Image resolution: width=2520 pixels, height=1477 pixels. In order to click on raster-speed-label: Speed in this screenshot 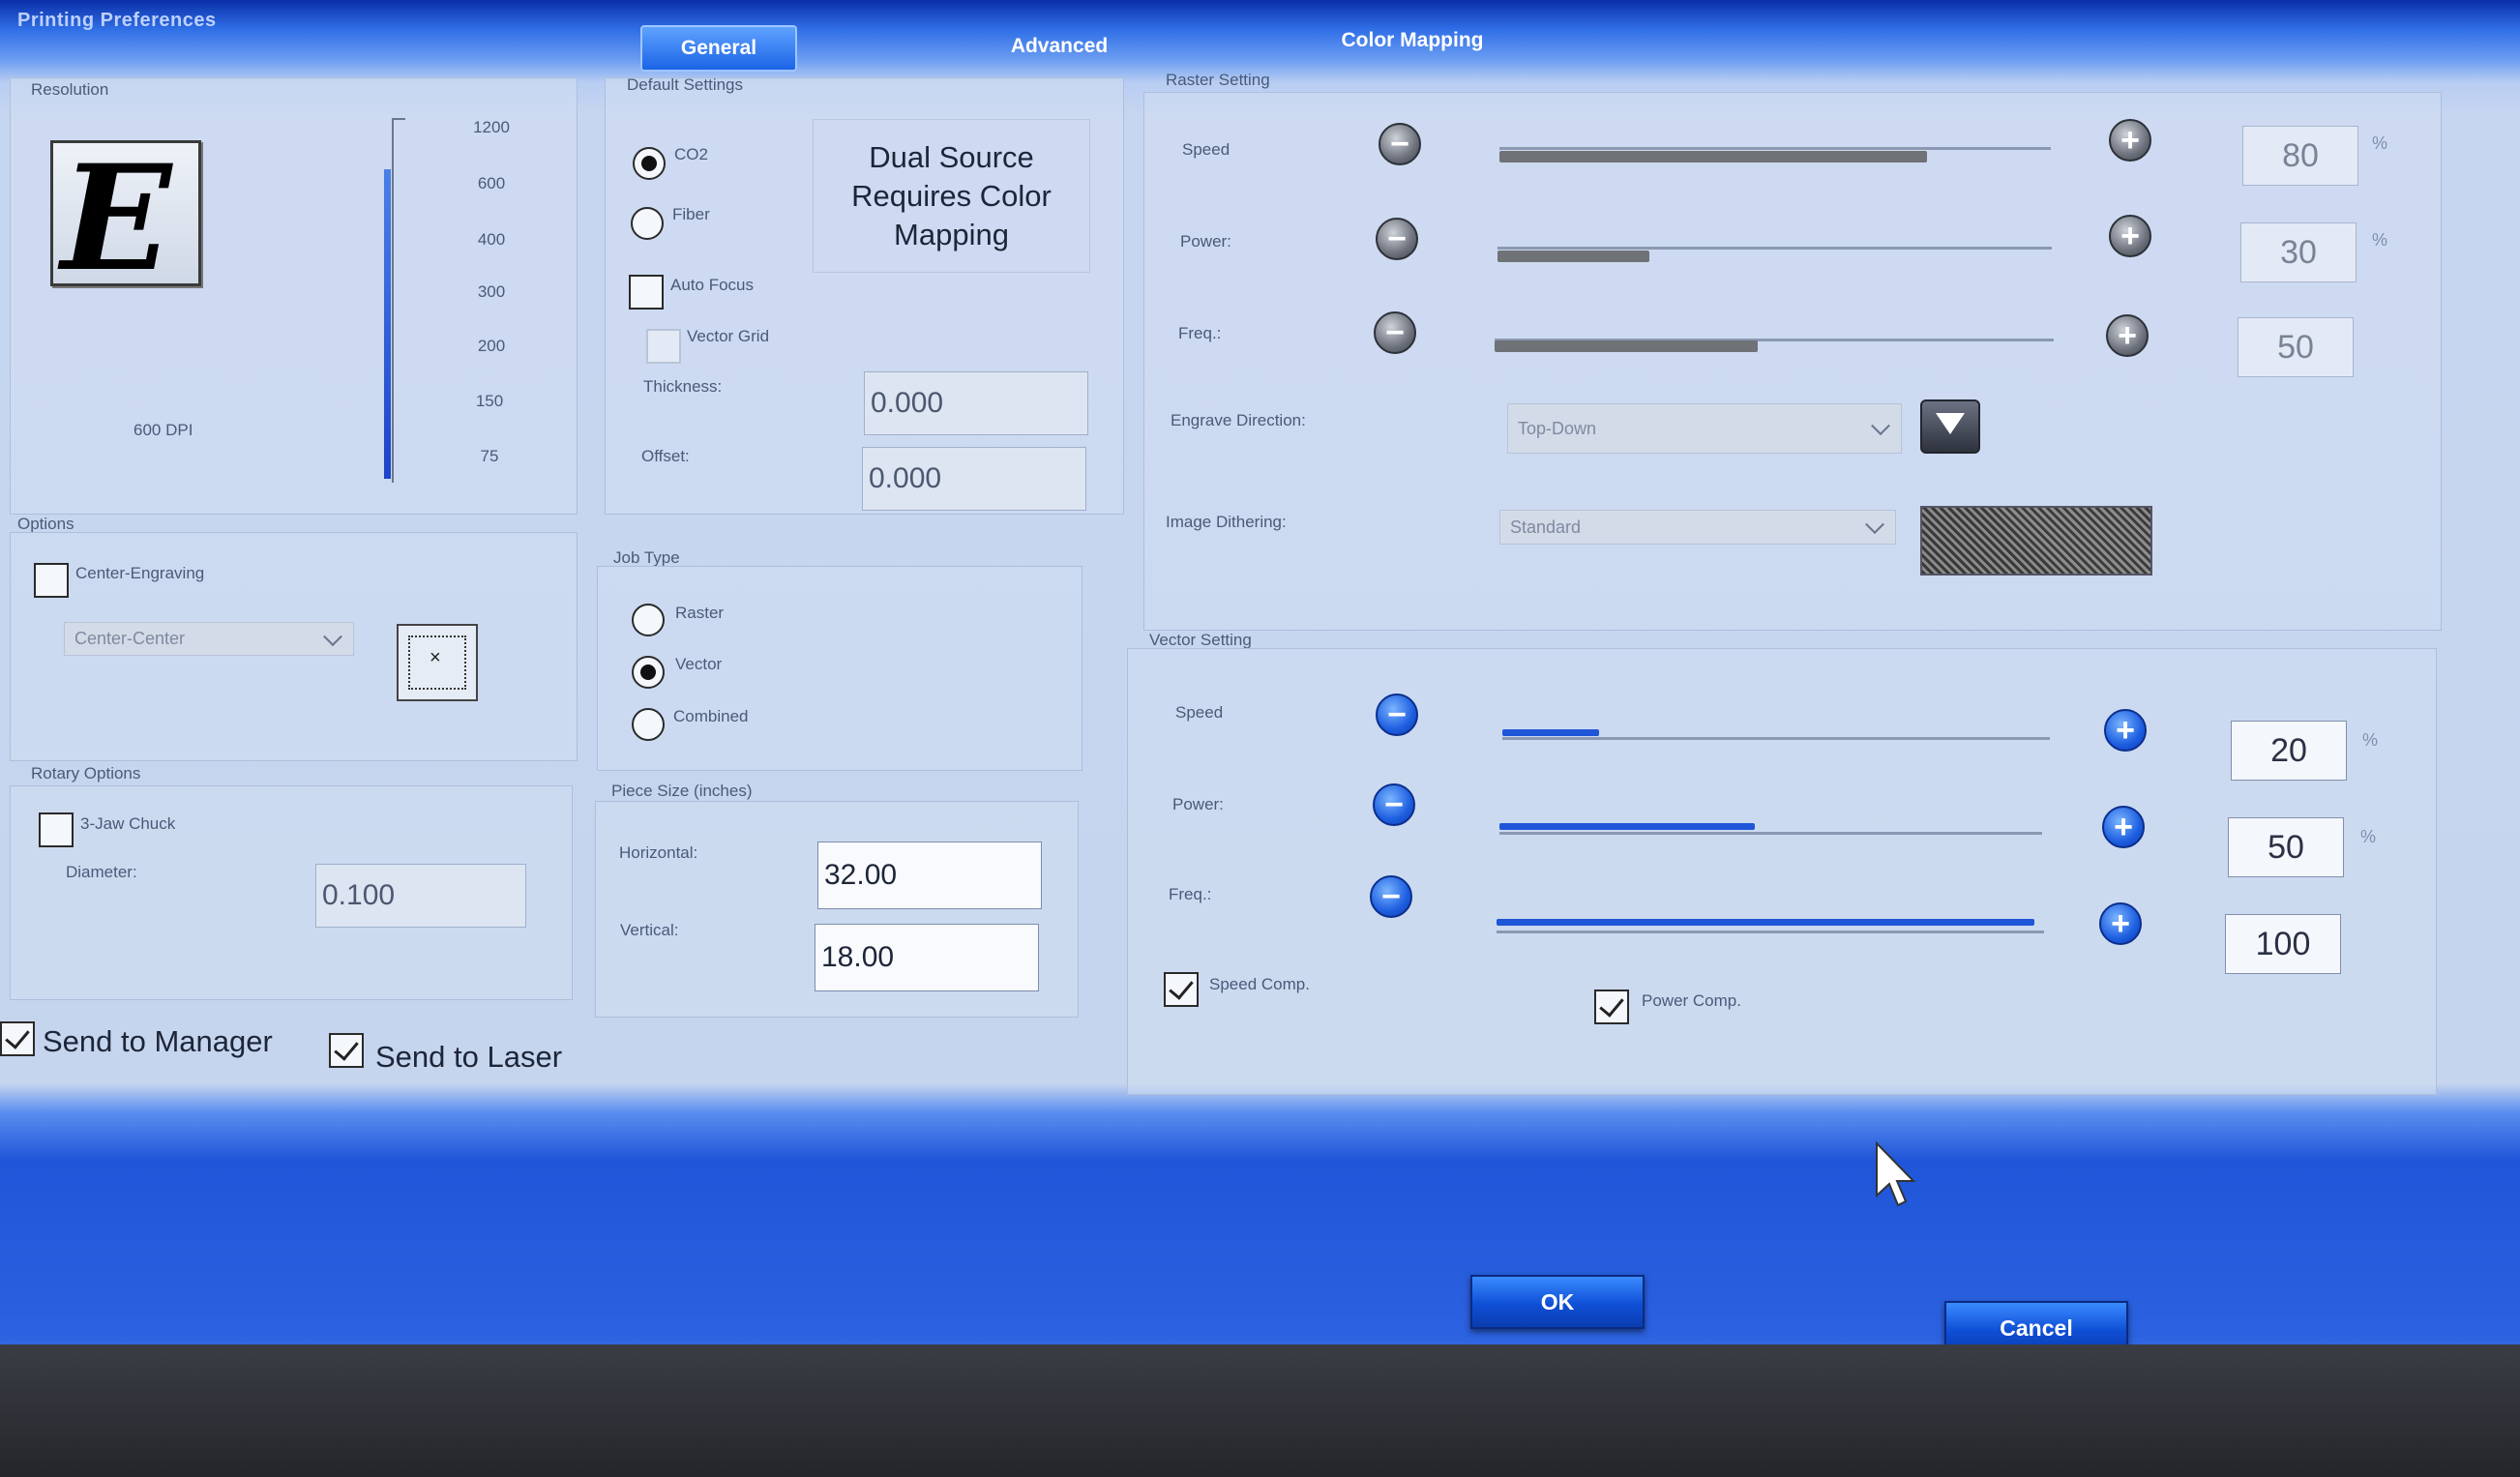, I will do `click(1206, 149)`.